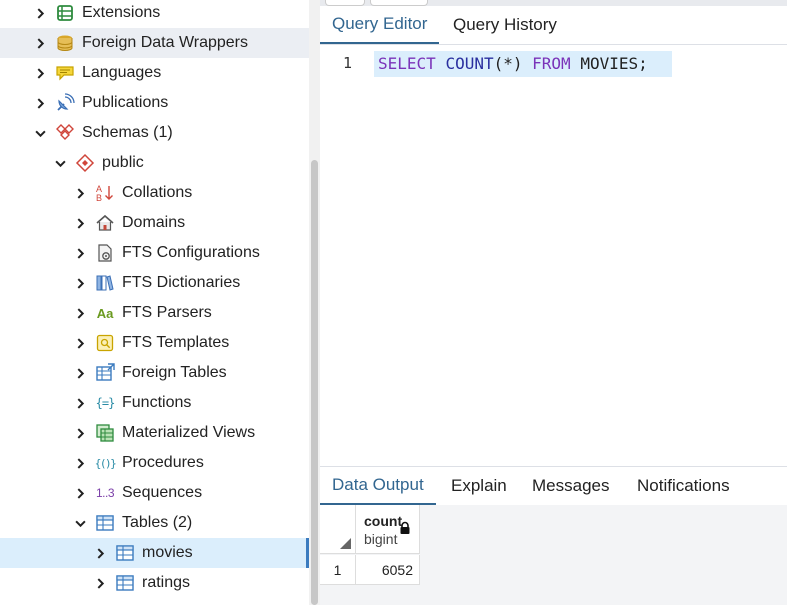 Image resolution: width=787 pixels, height=605 pixels. Describe the element at coordinates (505, 24) in the screenshot. I see `tab-query-history: Query History` at that location.